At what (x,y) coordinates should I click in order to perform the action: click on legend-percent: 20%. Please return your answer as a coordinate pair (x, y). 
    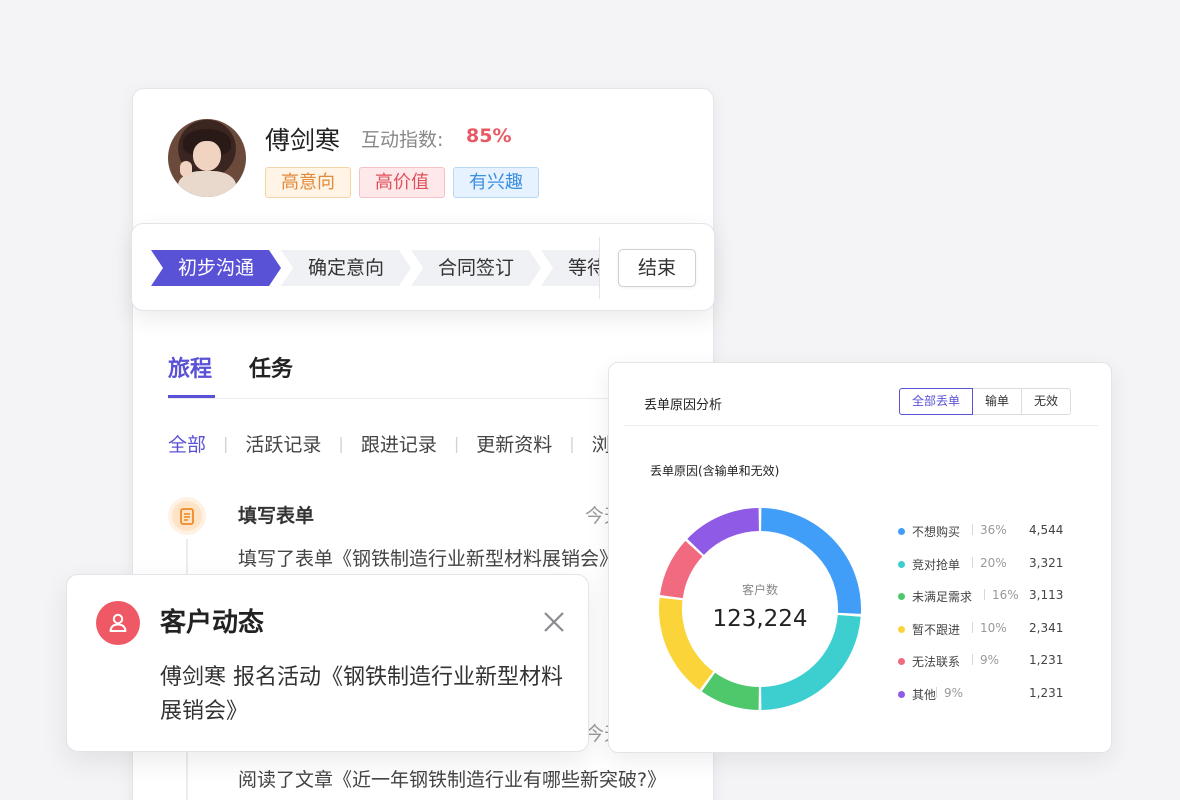
    Looking at the image, I should click on (989, 563).